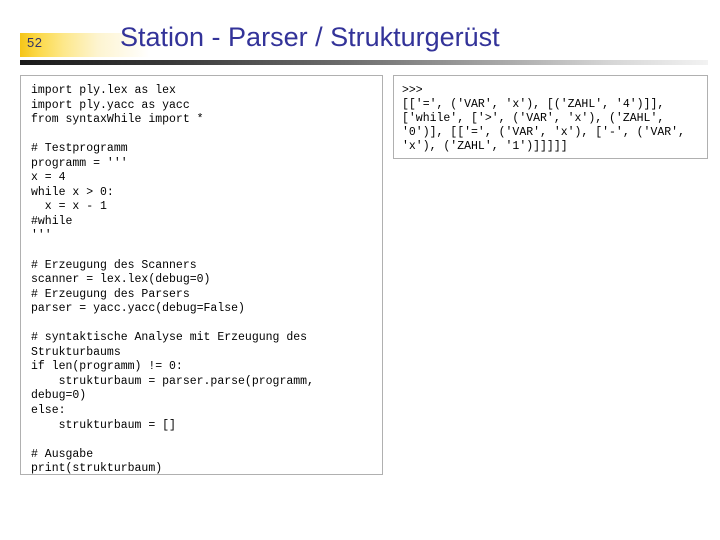 The height and width of the screenshot is (540, 720). I want to click on slide-header: 52 Station - Parser / Strukturgerüst, so click(360, 34).